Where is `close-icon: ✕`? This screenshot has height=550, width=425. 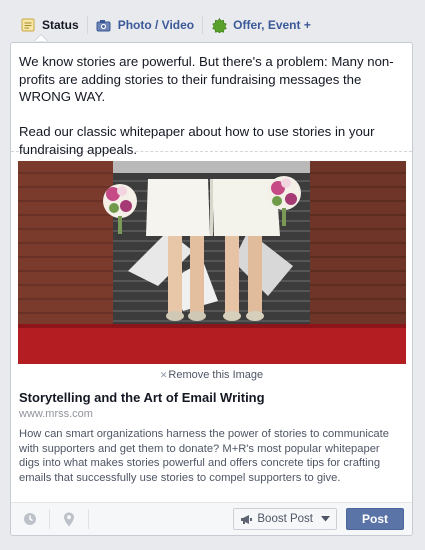 close-icon: ✕ is located at coordinates (163, 375).